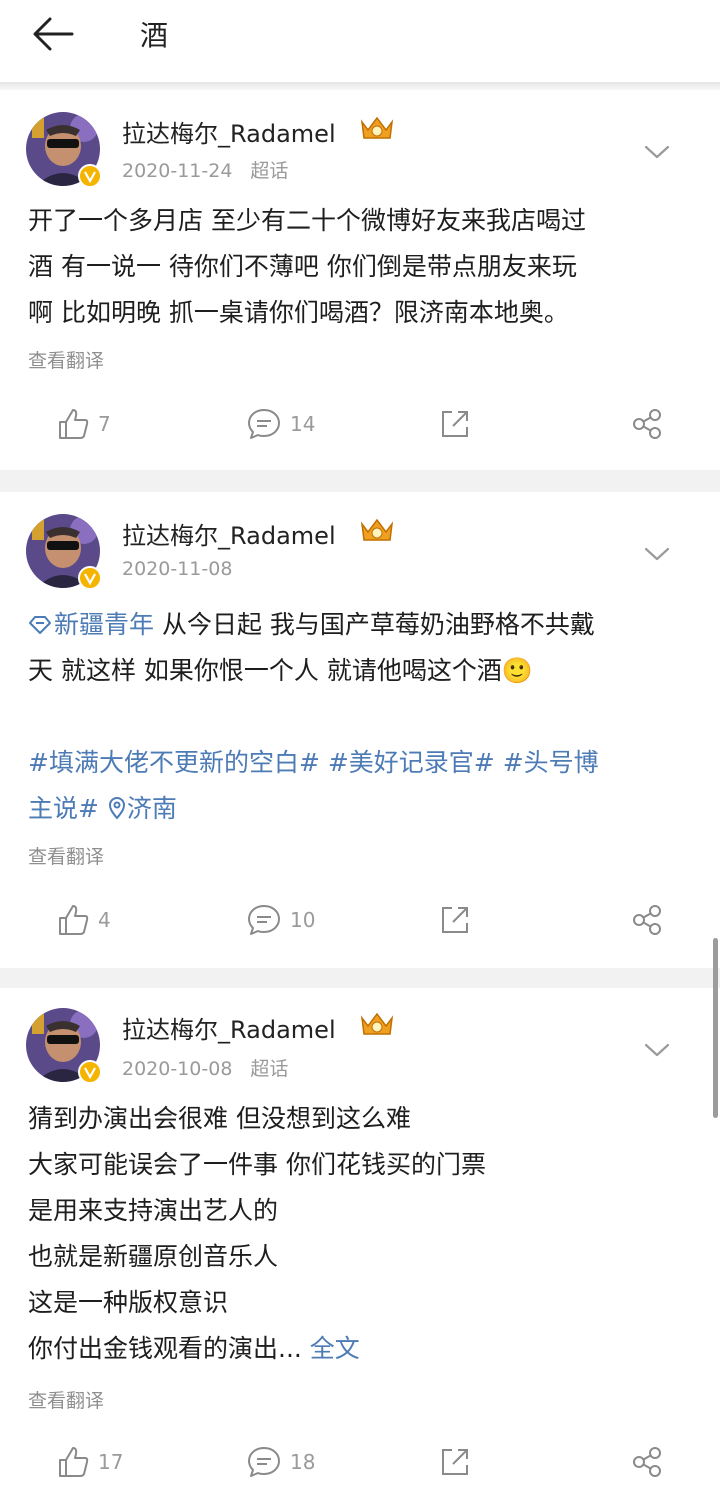 The height and width of the screenshot is (1511, 720). I want to click on smile-emoji: 🙂, so click(517, 670).